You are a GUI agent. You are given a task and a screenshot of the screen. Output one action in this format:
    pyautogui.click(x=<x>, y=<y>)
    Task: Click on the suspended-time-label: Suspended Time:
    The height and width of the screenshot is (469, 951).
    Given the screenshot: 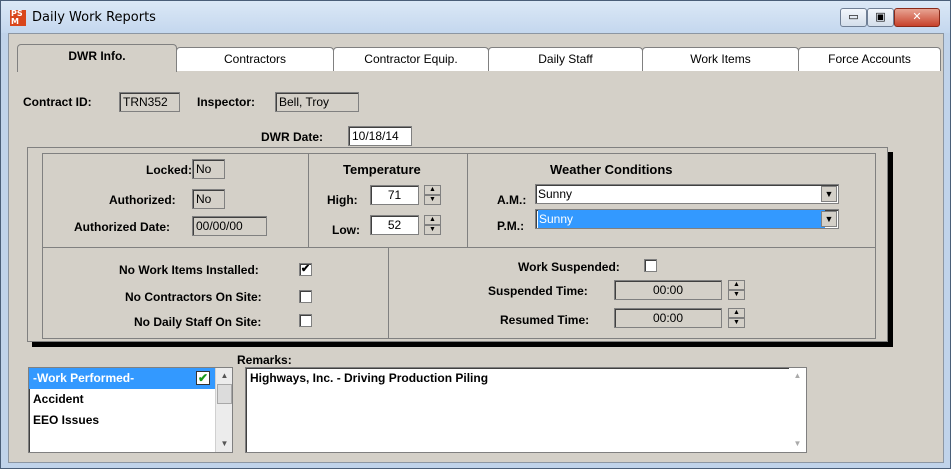 What is the action you would take?
    pyautogui.click(x=538, y=291)
    